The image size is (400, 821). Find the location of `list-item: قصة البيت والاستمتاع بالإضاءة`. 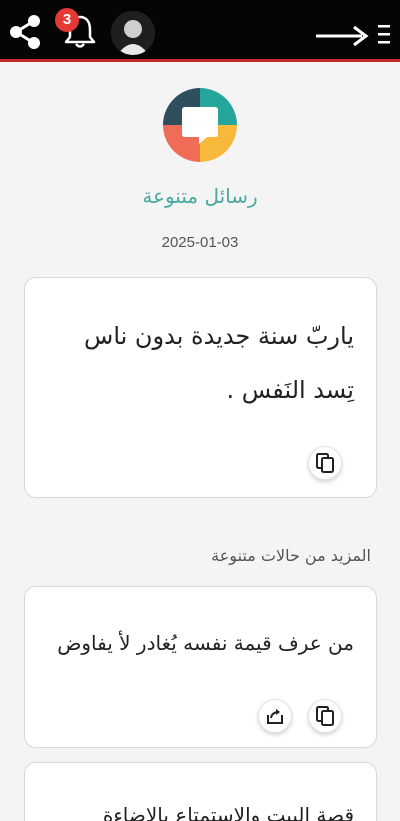

list-item: قصة البيت والاستمتاع بالإضاءة is located at coordinates (200, 791).